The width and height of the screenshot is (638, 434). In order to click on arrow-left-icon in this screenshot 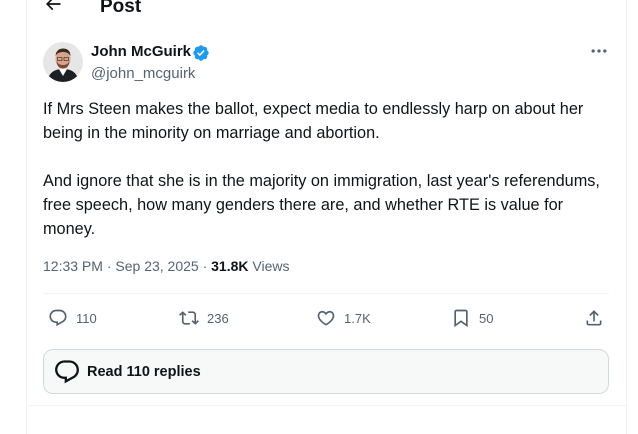, I will do `click(53, 5)`.